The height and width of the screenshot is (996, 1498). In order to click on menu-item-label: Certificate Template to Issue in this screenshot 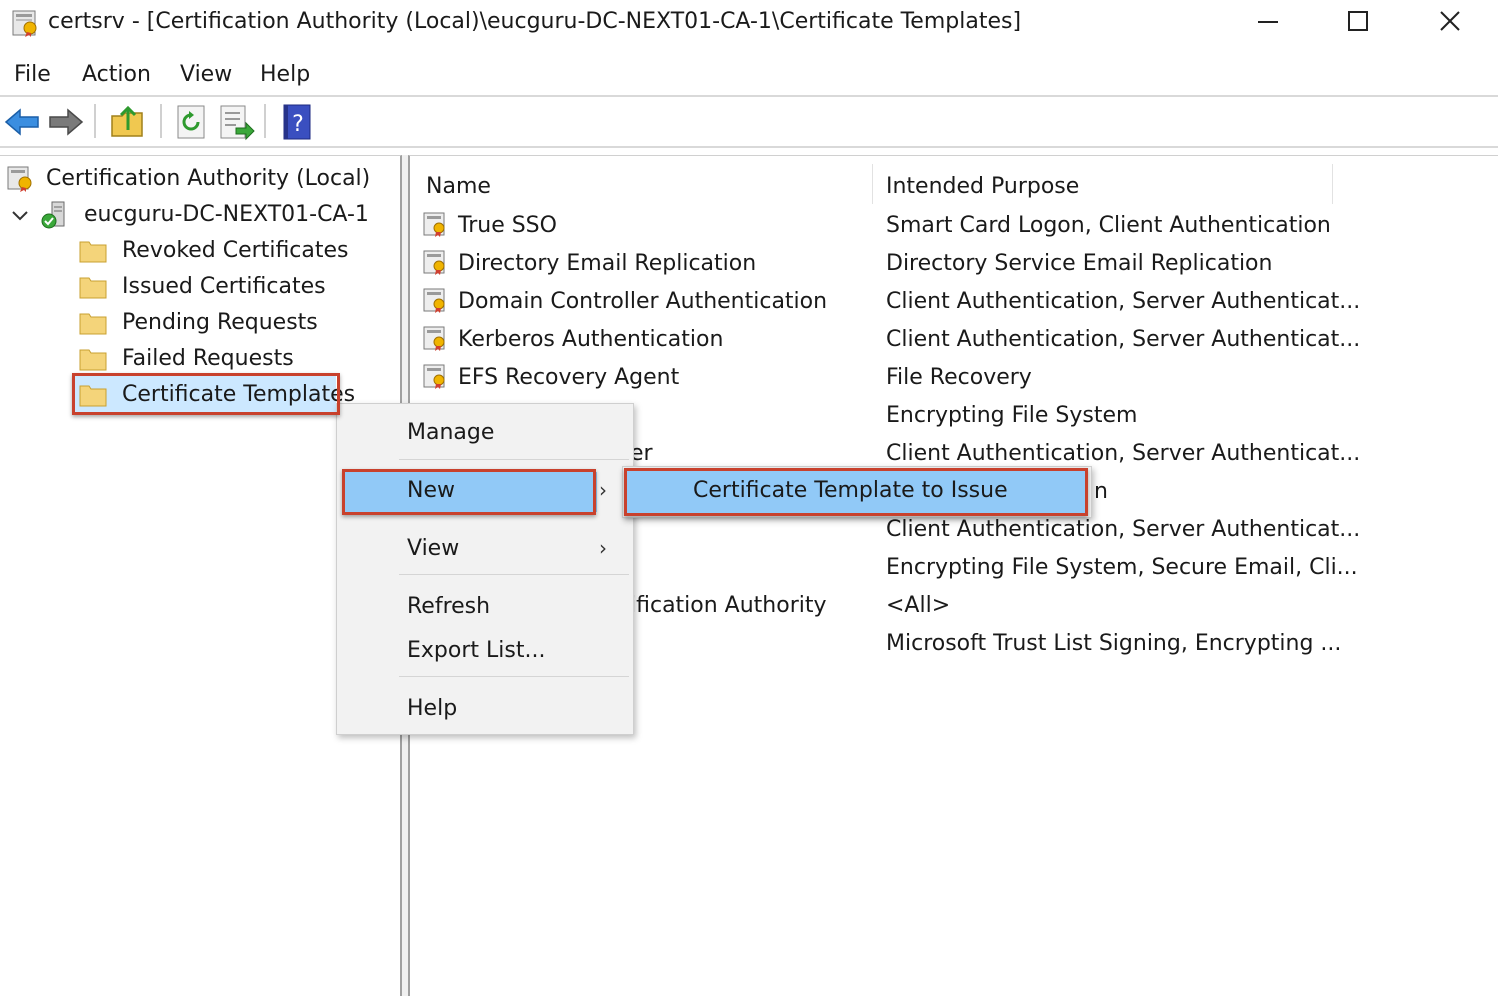, I will do `click(850, 490)`.